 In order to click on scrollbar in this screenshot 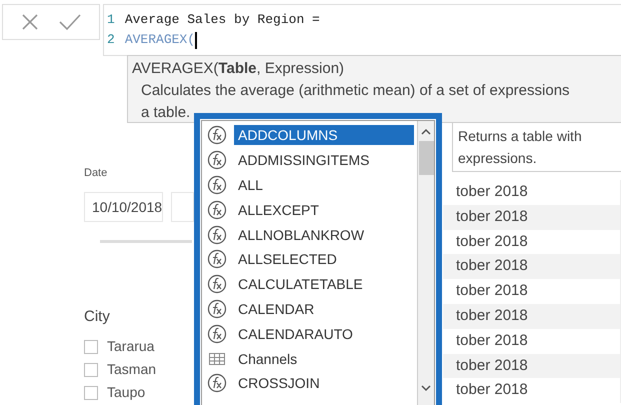, I will do `click(425, 263)`.